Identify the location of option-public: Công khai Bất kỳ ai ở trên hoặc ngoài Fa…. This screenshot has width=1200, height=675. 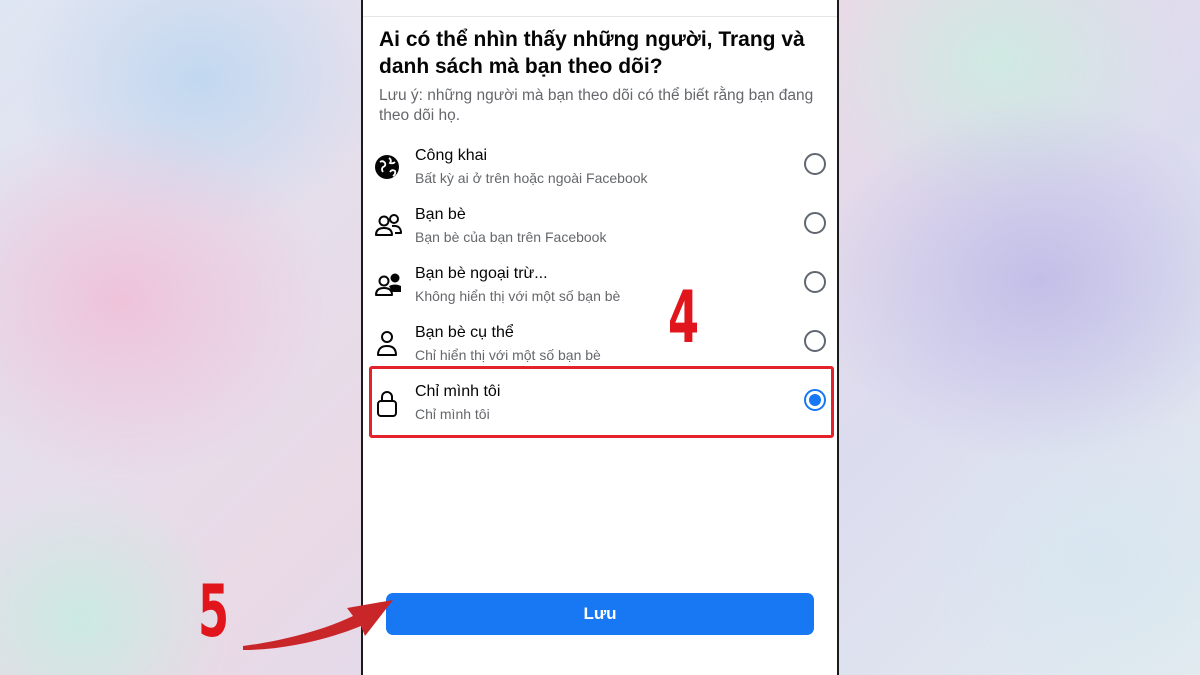
(600, 171).